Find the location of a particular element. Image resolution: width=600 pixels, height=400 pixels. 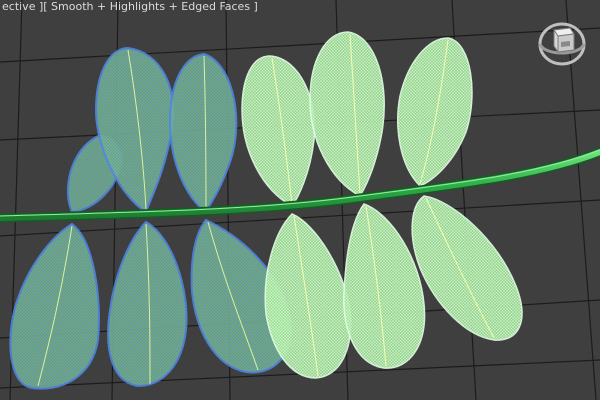

viewcube-icon is located at coordinates (562, 42).